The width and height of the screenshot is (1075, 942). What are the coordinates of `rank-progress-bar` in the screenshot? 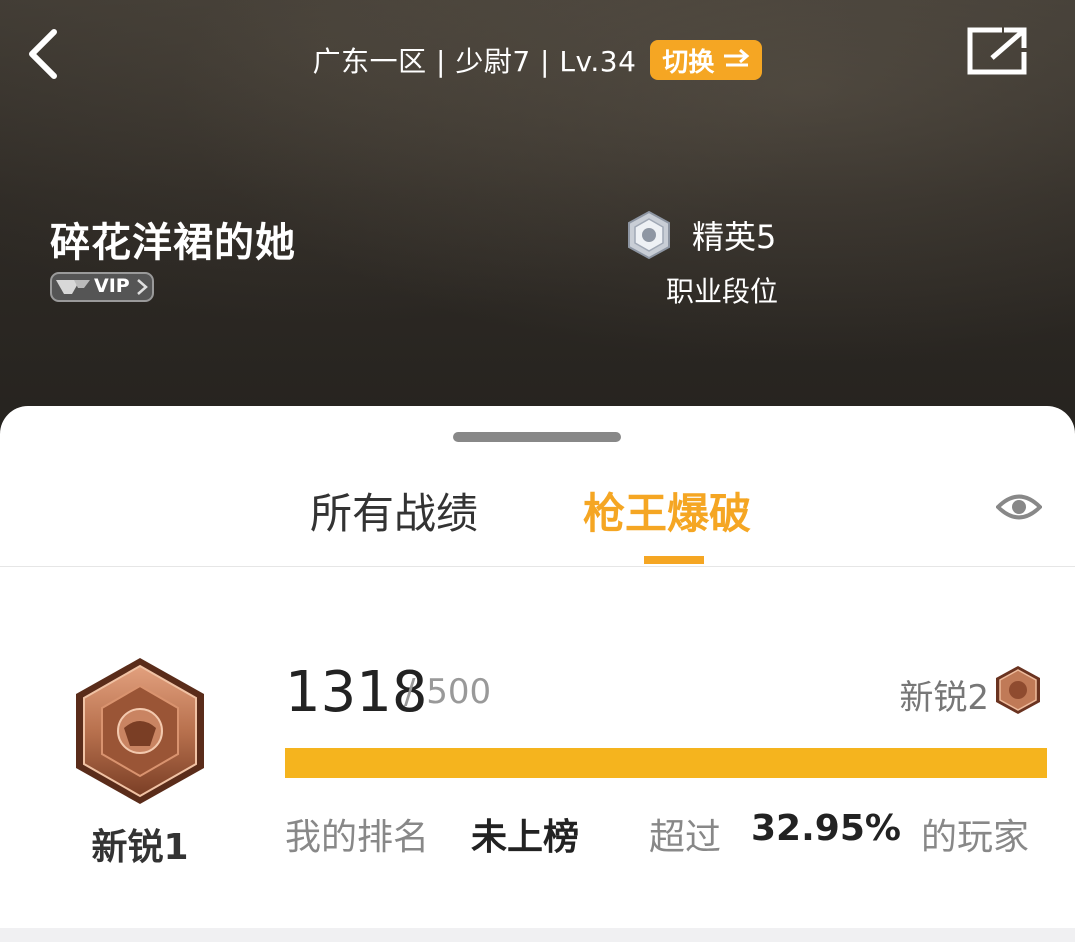 It's located at (666, 763).